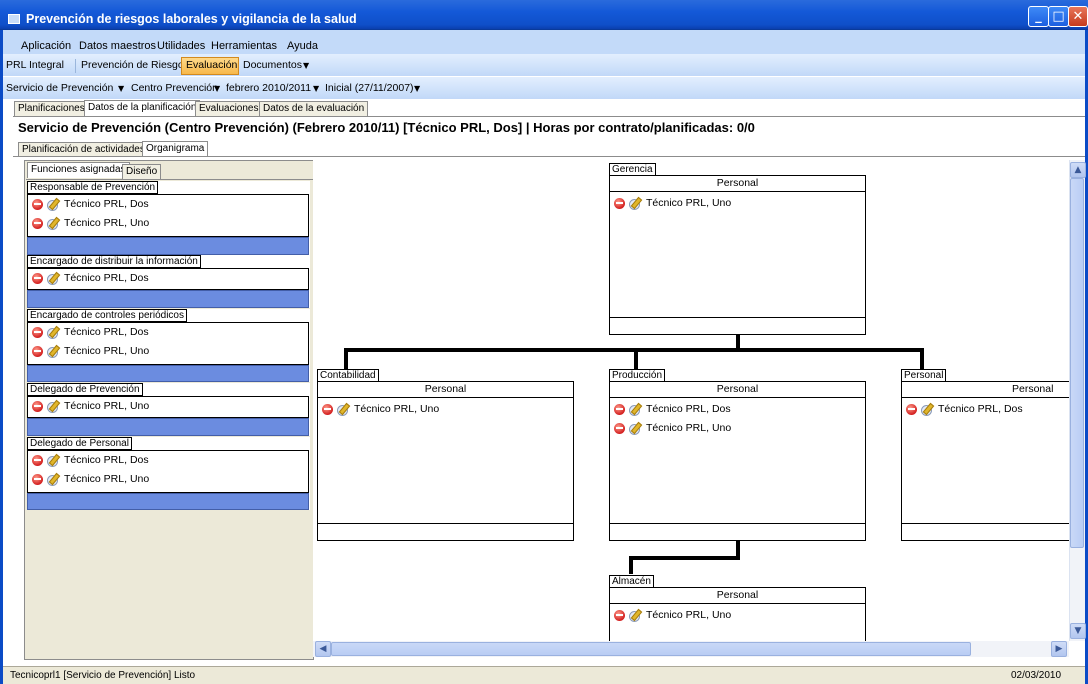  Describe the element at coordinates (181, 46) in the screenshot. I see `menu-utilidades: Utilidades` at that location.